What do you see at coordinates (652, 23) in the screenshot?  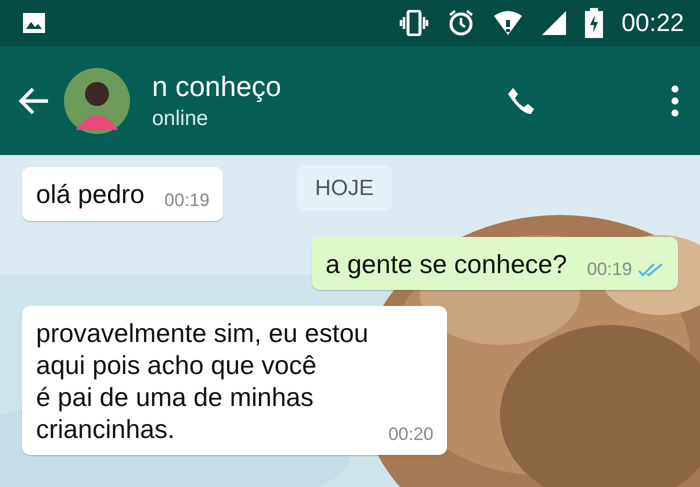 I see `clock-time: 00:22` at bounding box center [652, 23].